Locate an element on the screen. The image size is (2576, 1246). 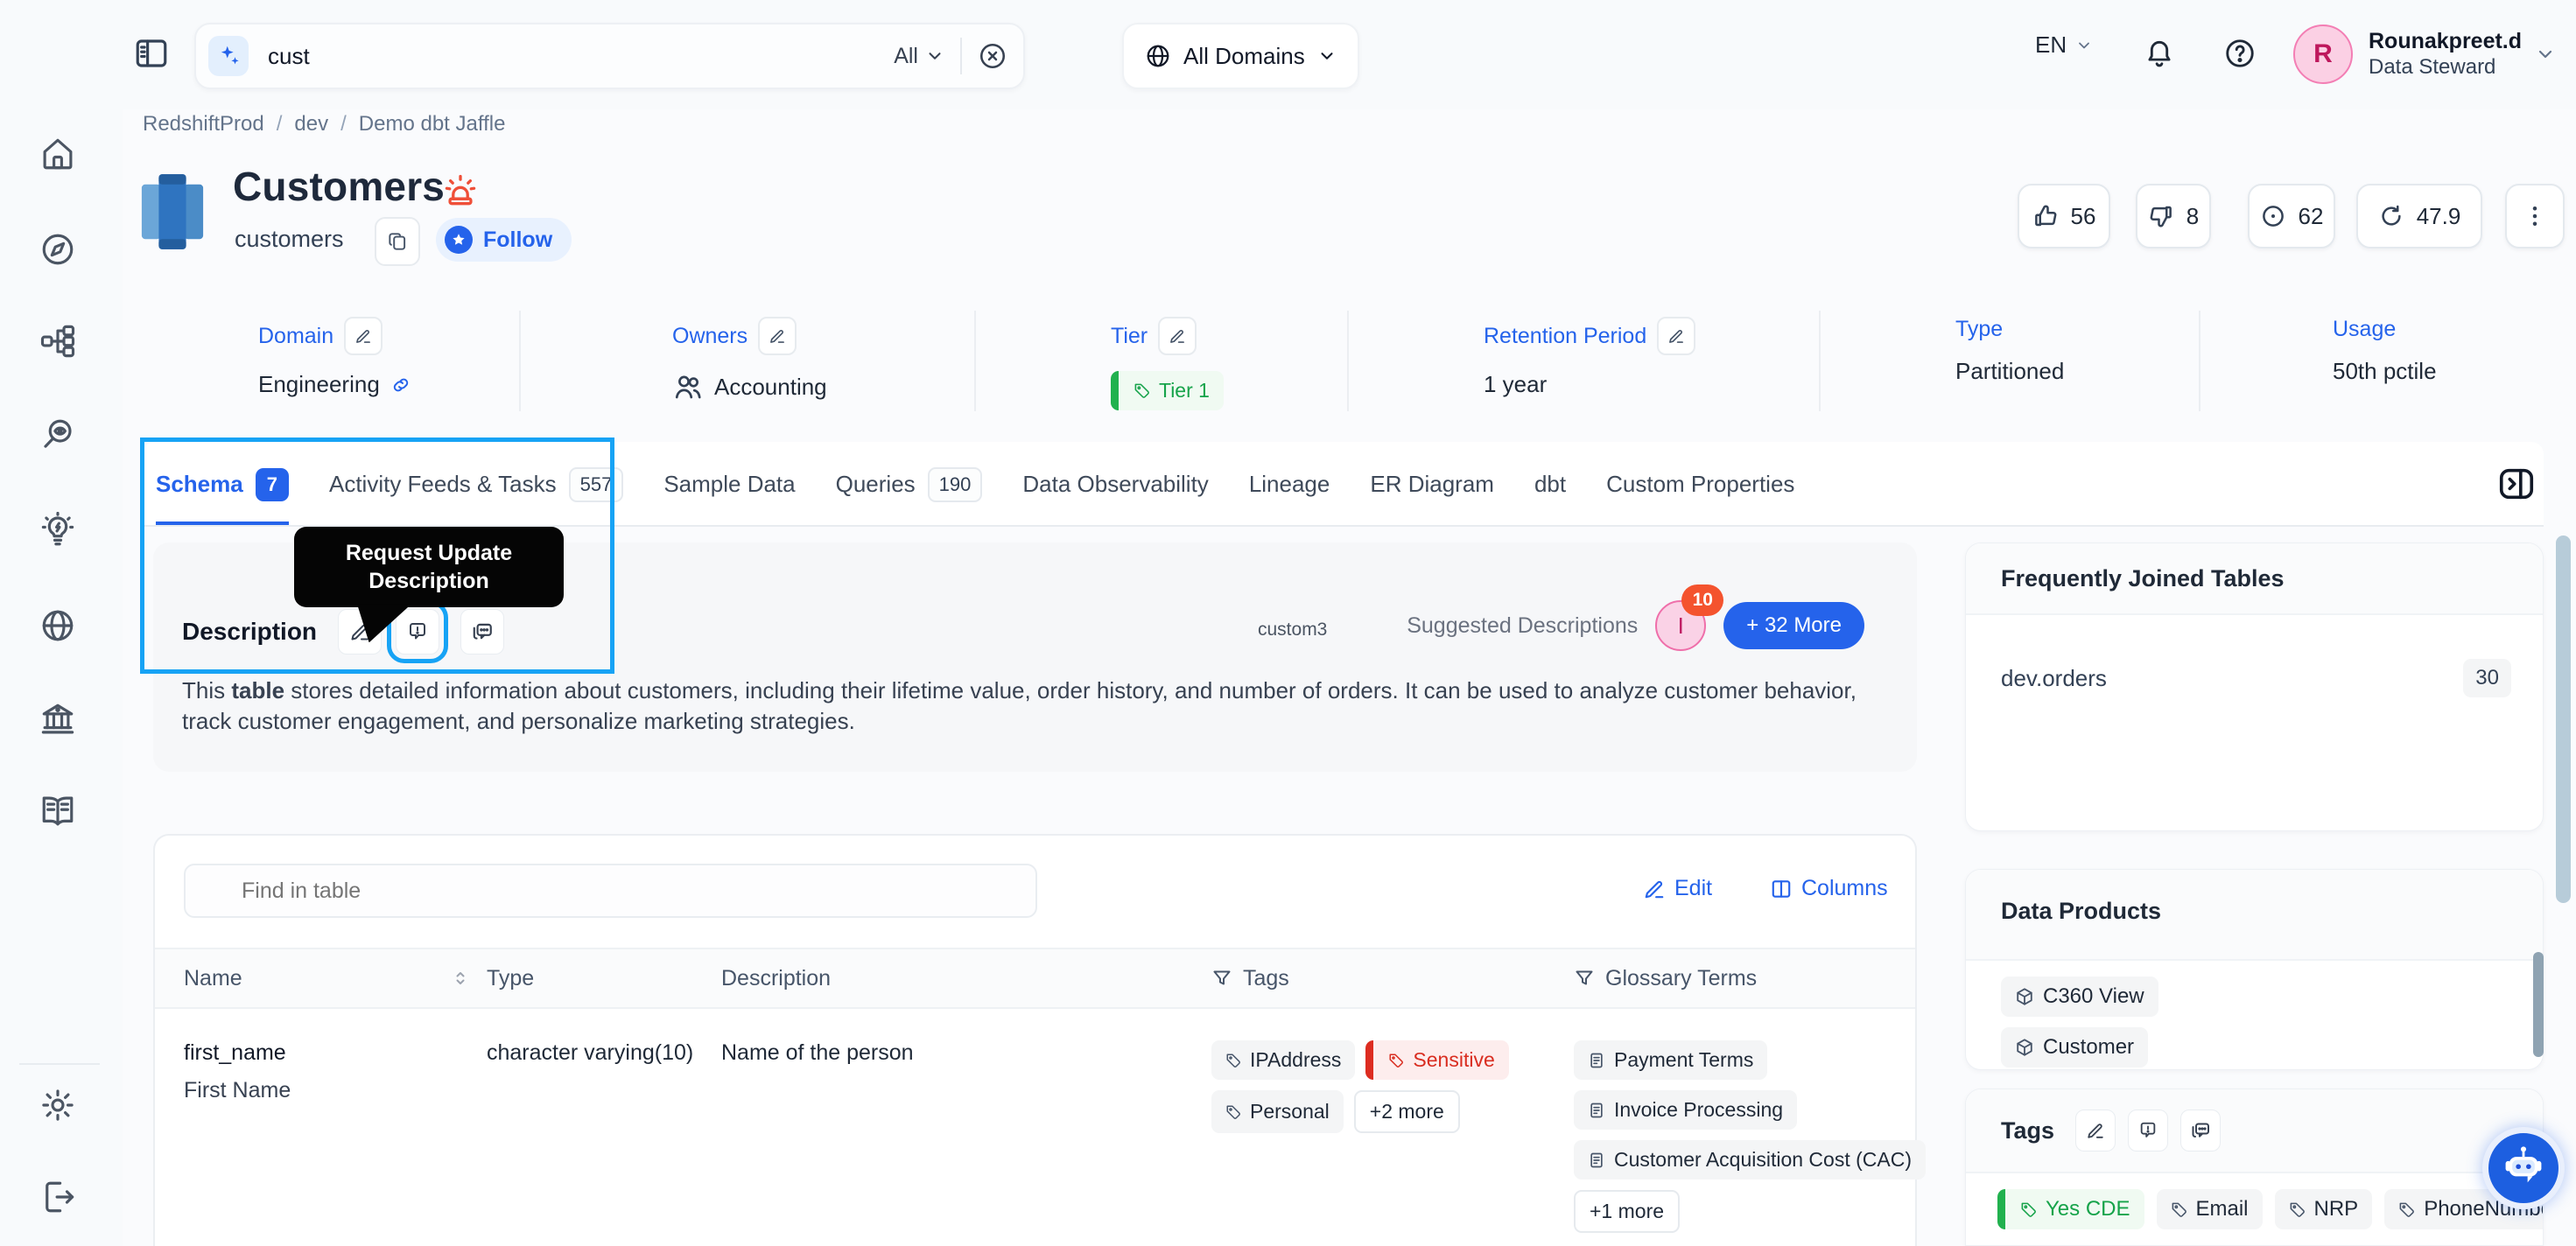
more-tags-button: +2 more is located at coordinates (1406, 1111).